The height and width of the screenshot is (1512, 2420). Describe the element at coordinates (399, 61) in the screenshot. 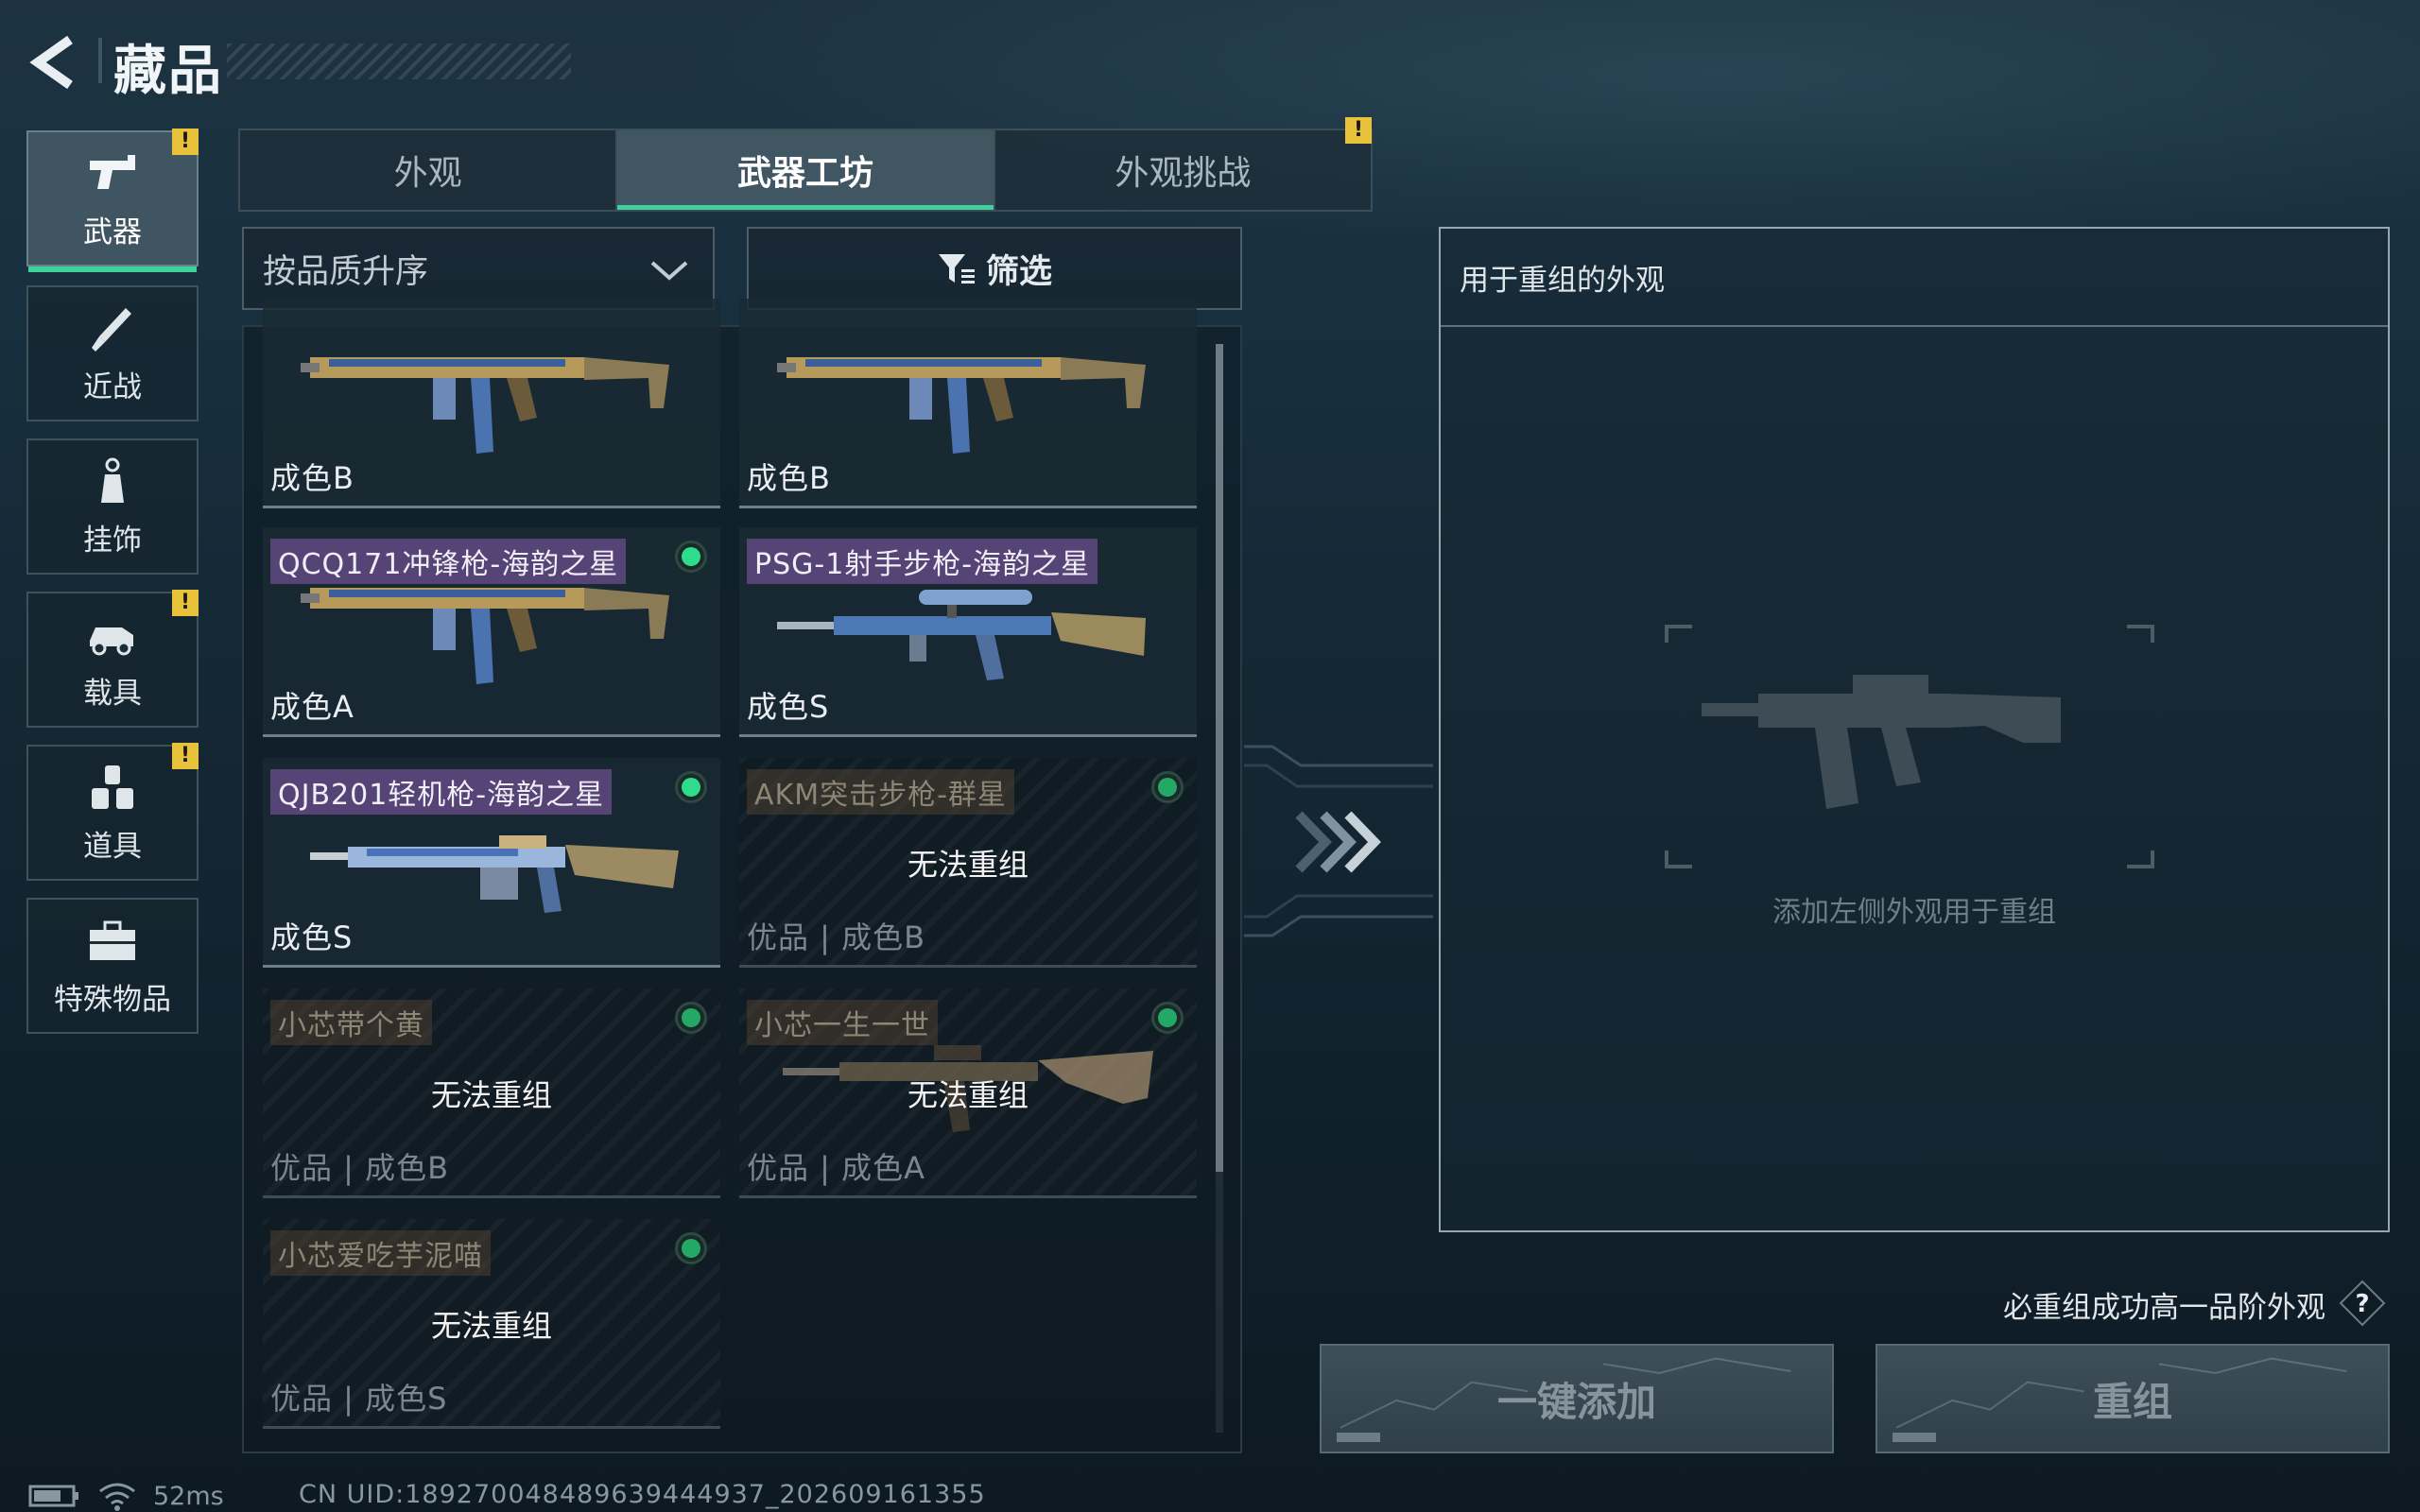

I see `header-hatch-decoration` at that location.